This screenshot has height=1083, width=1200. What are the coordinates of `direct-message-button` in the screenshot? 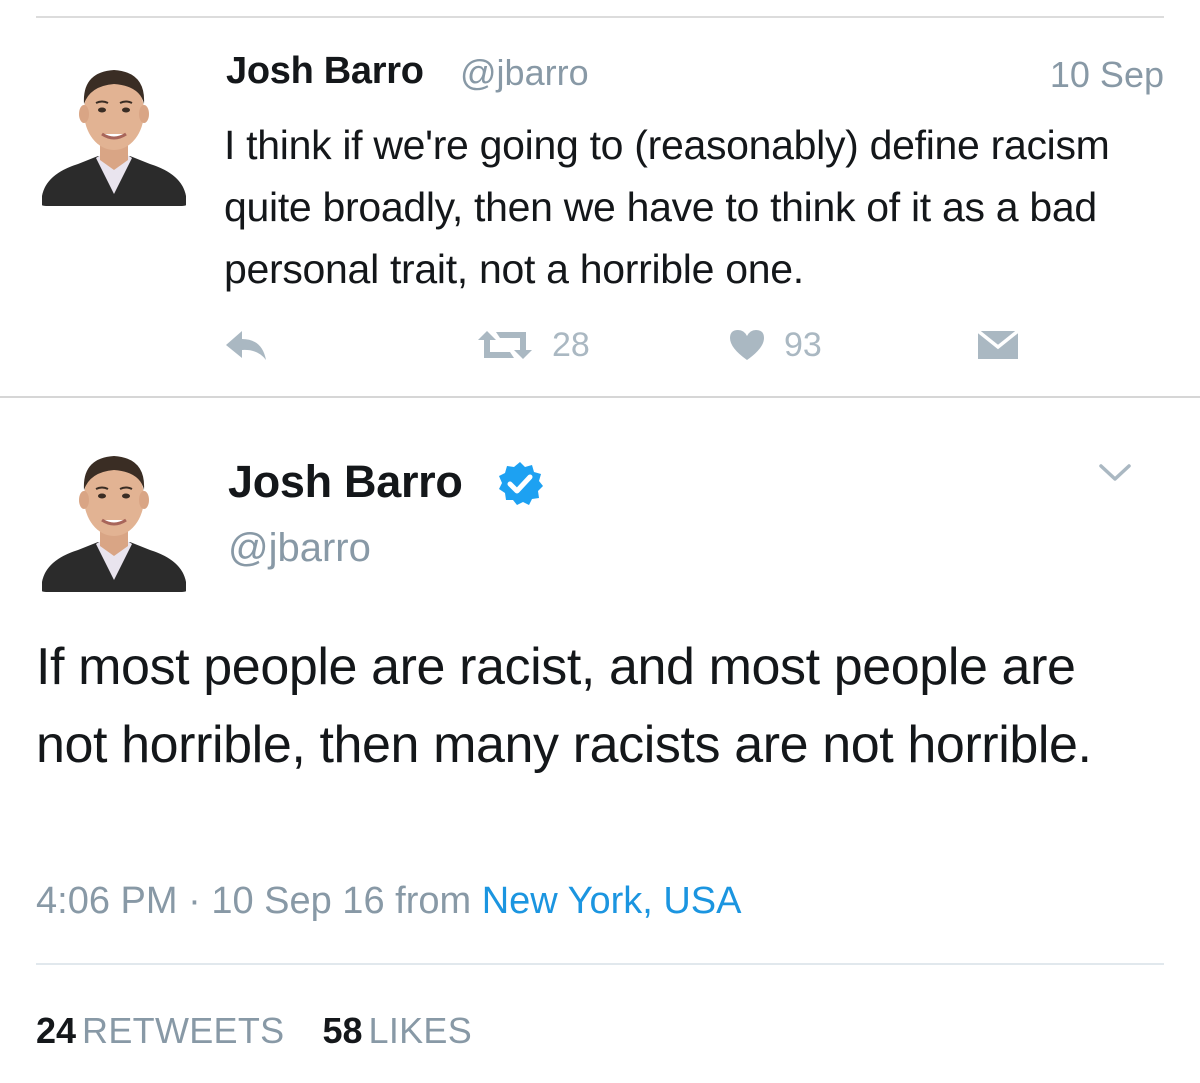 It's located at (998, 345).